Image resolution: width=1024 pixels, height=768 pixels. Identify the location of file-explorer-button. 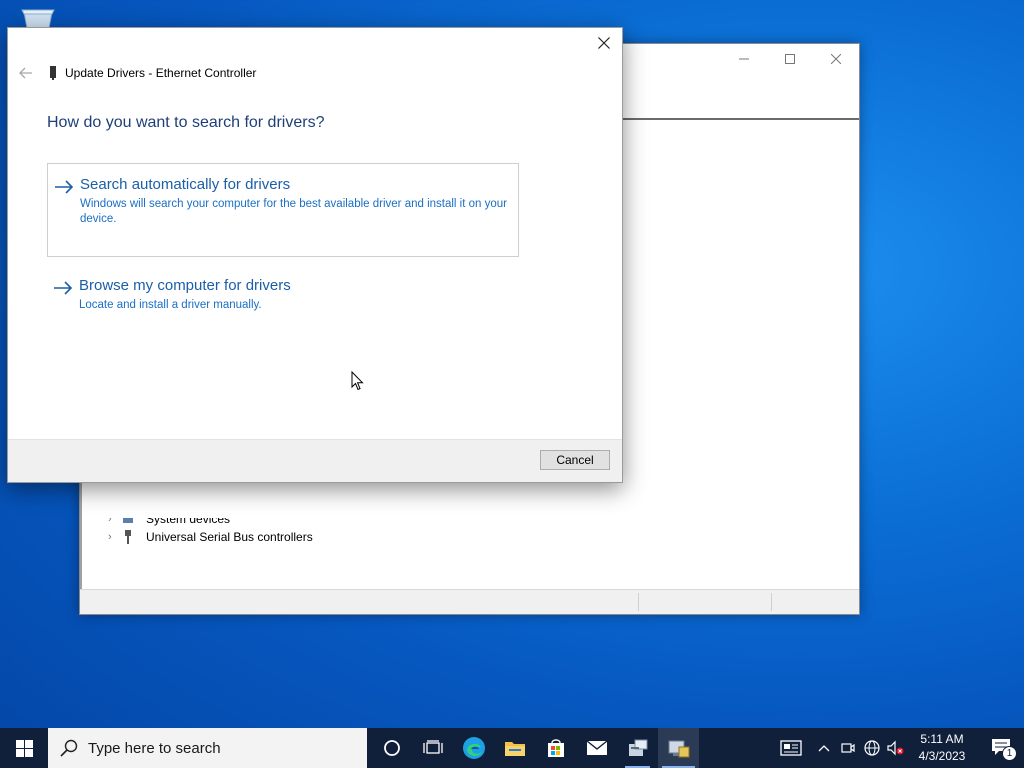
(514, 748).